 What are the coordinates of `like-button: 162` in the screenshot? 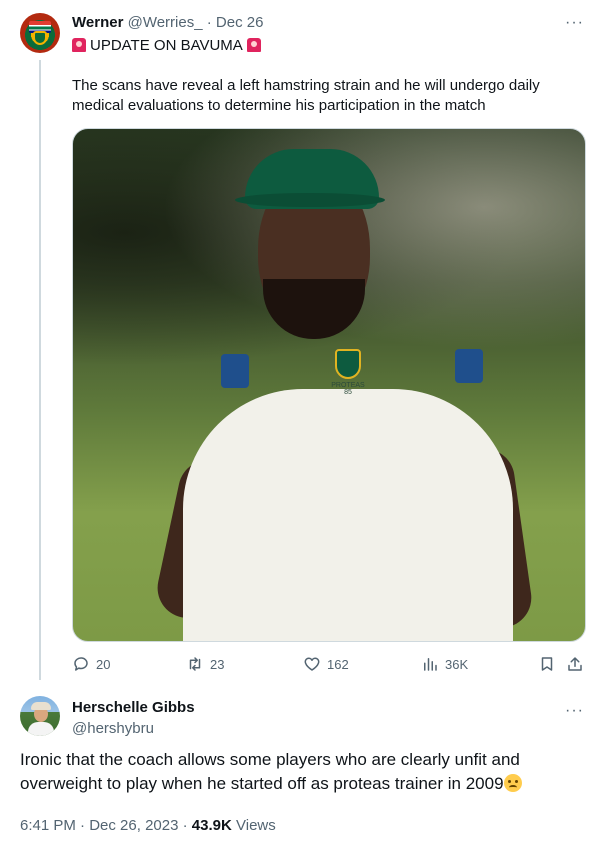 It's located at (326, 664).